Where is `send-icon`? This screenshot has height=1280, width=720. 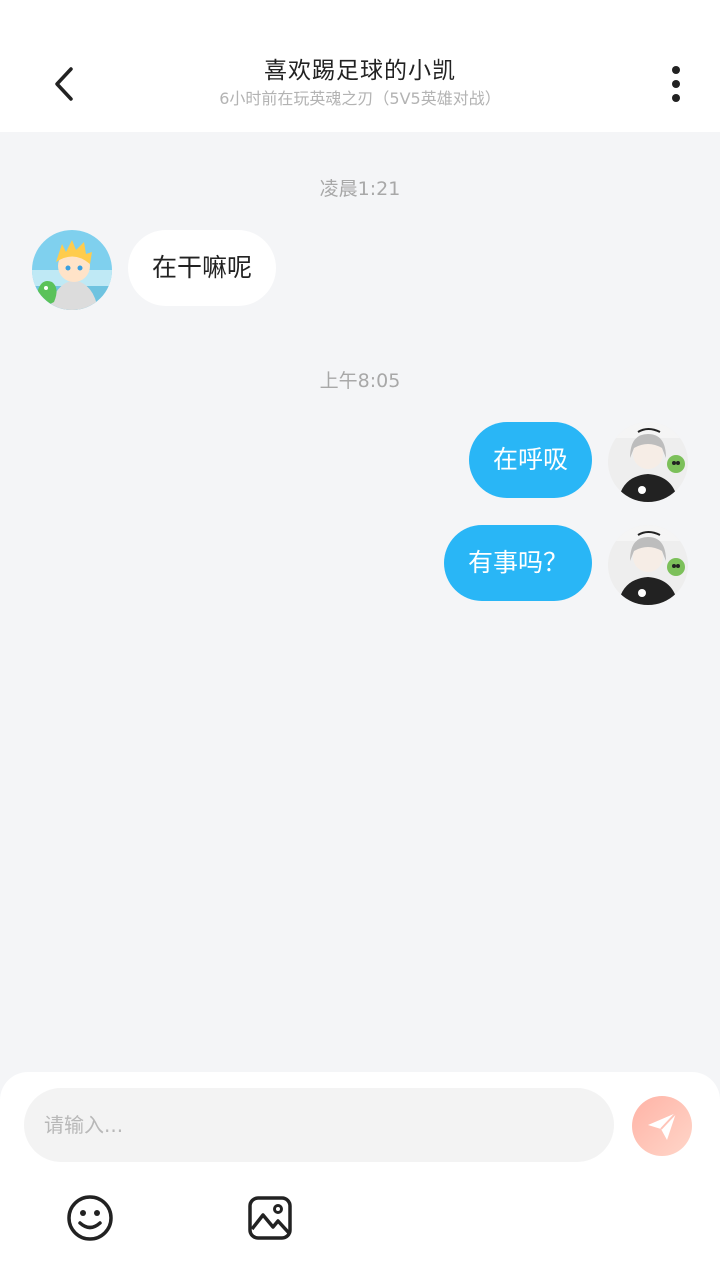 send-icon is located at coordinates (662, 1126).